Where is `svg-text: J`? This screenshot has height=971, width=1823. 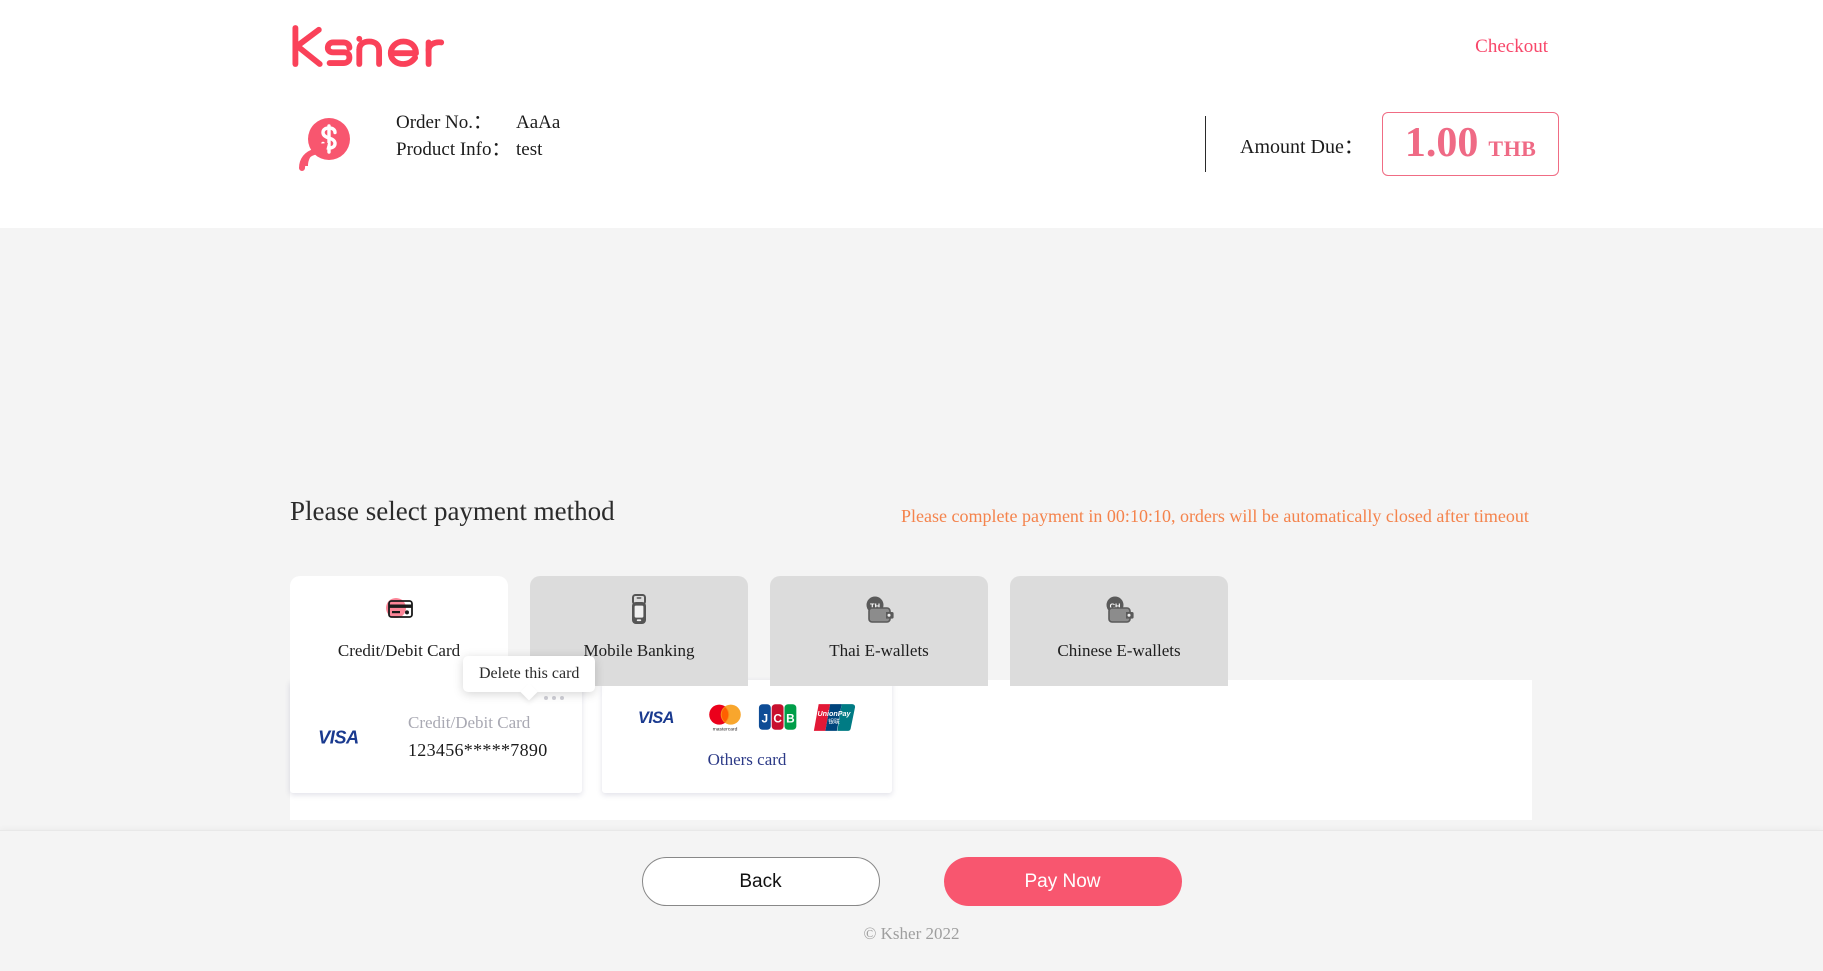
svg-text: J is located at coordinates (764, 718).